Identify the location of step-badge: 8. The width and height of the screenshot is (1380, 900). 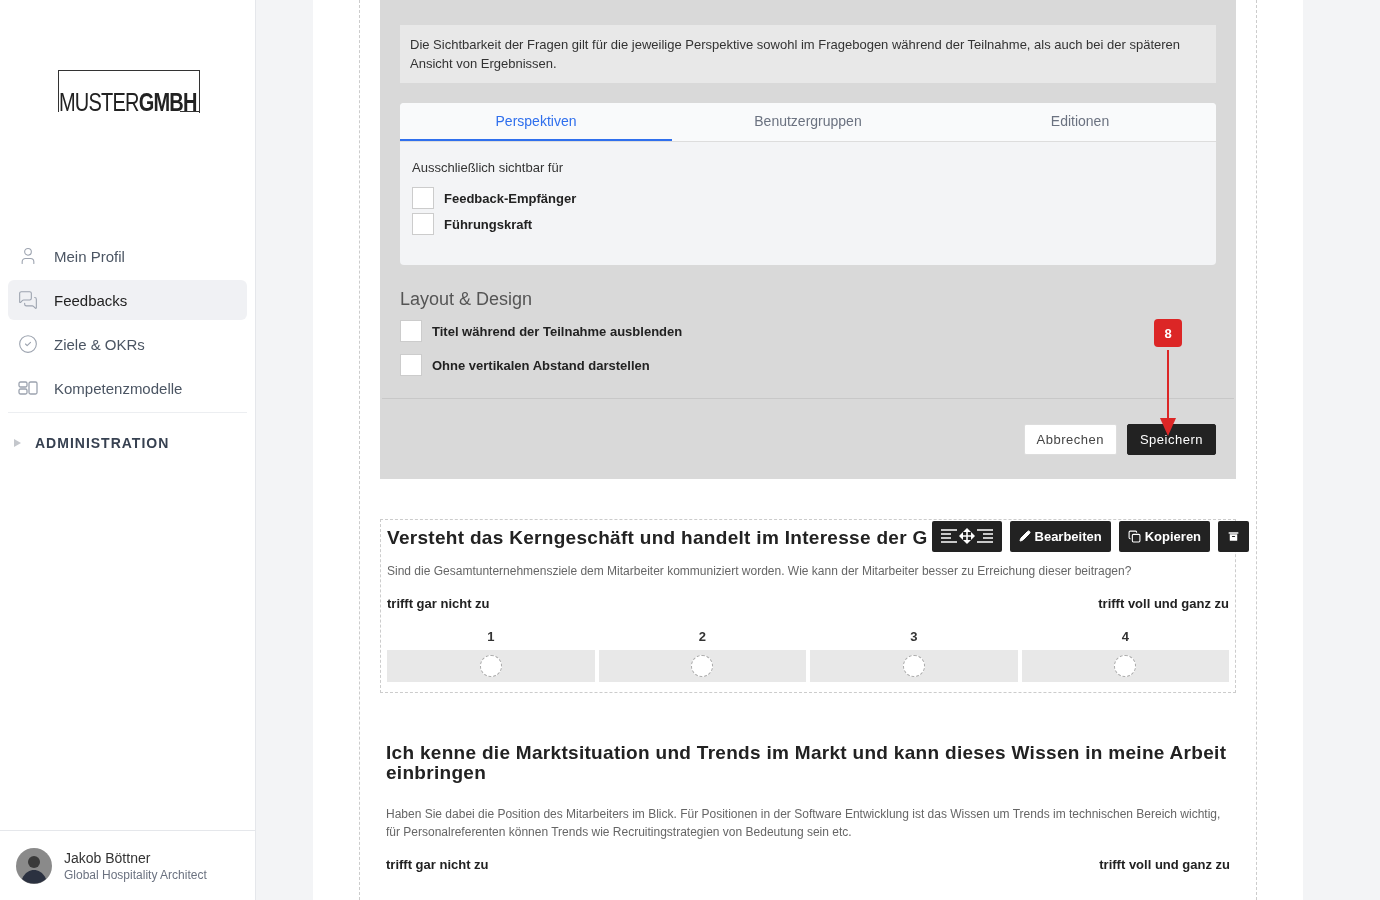
(1168, 333).